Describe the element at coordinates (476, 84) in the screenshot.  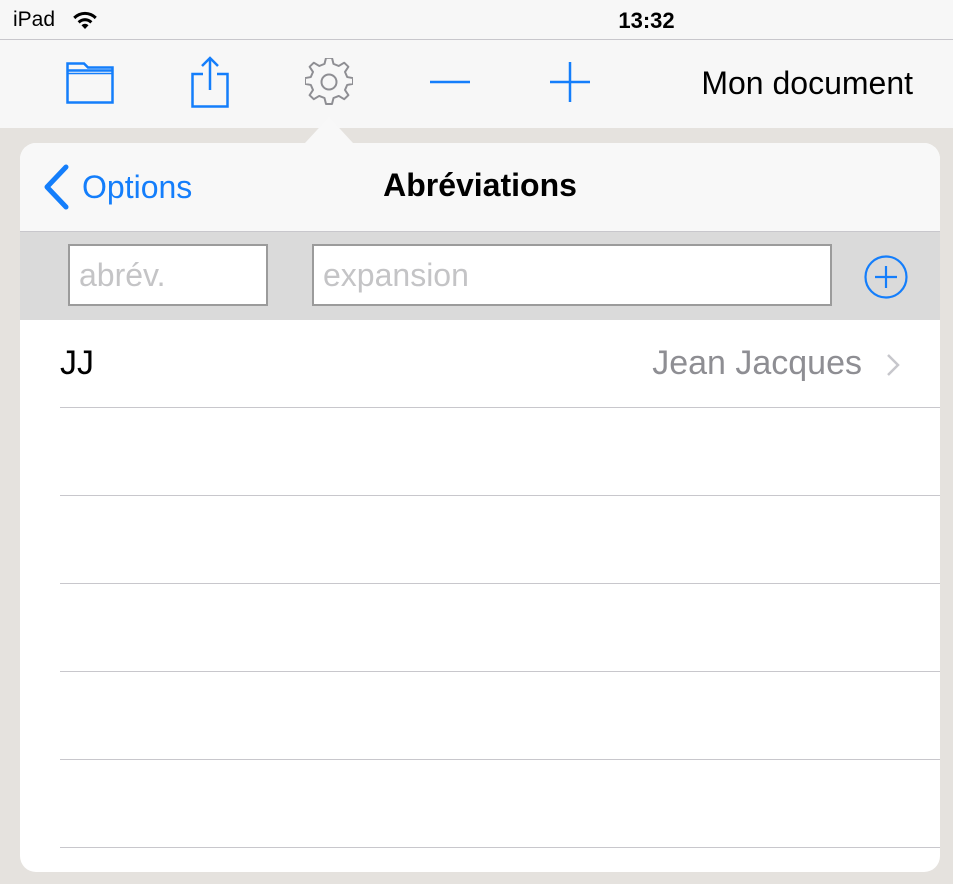
I see `toolbar: Mon document` at that location.